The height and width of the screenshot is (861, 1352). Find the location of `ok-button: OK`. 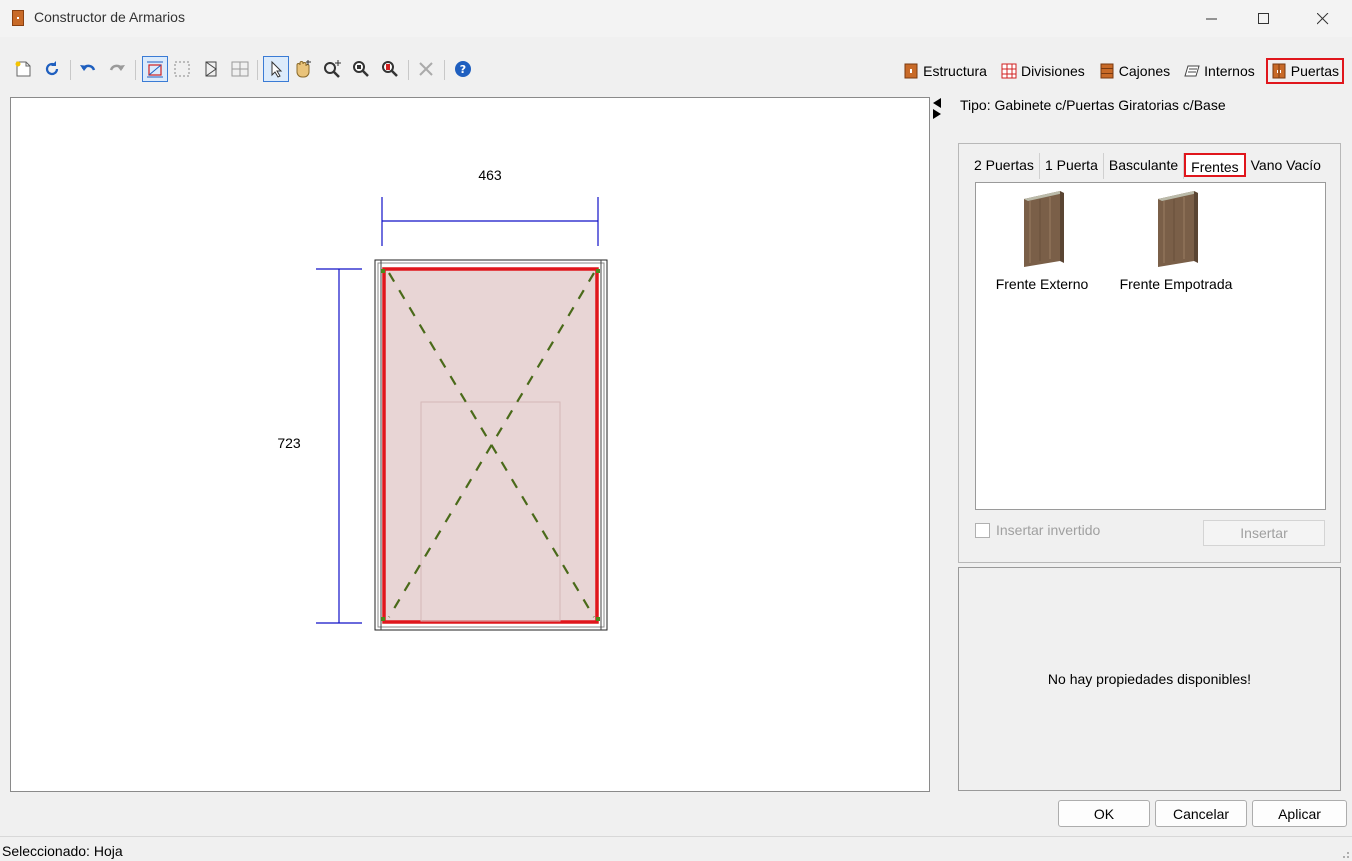

ok-button: OK is located at coordinates (1104, 813).